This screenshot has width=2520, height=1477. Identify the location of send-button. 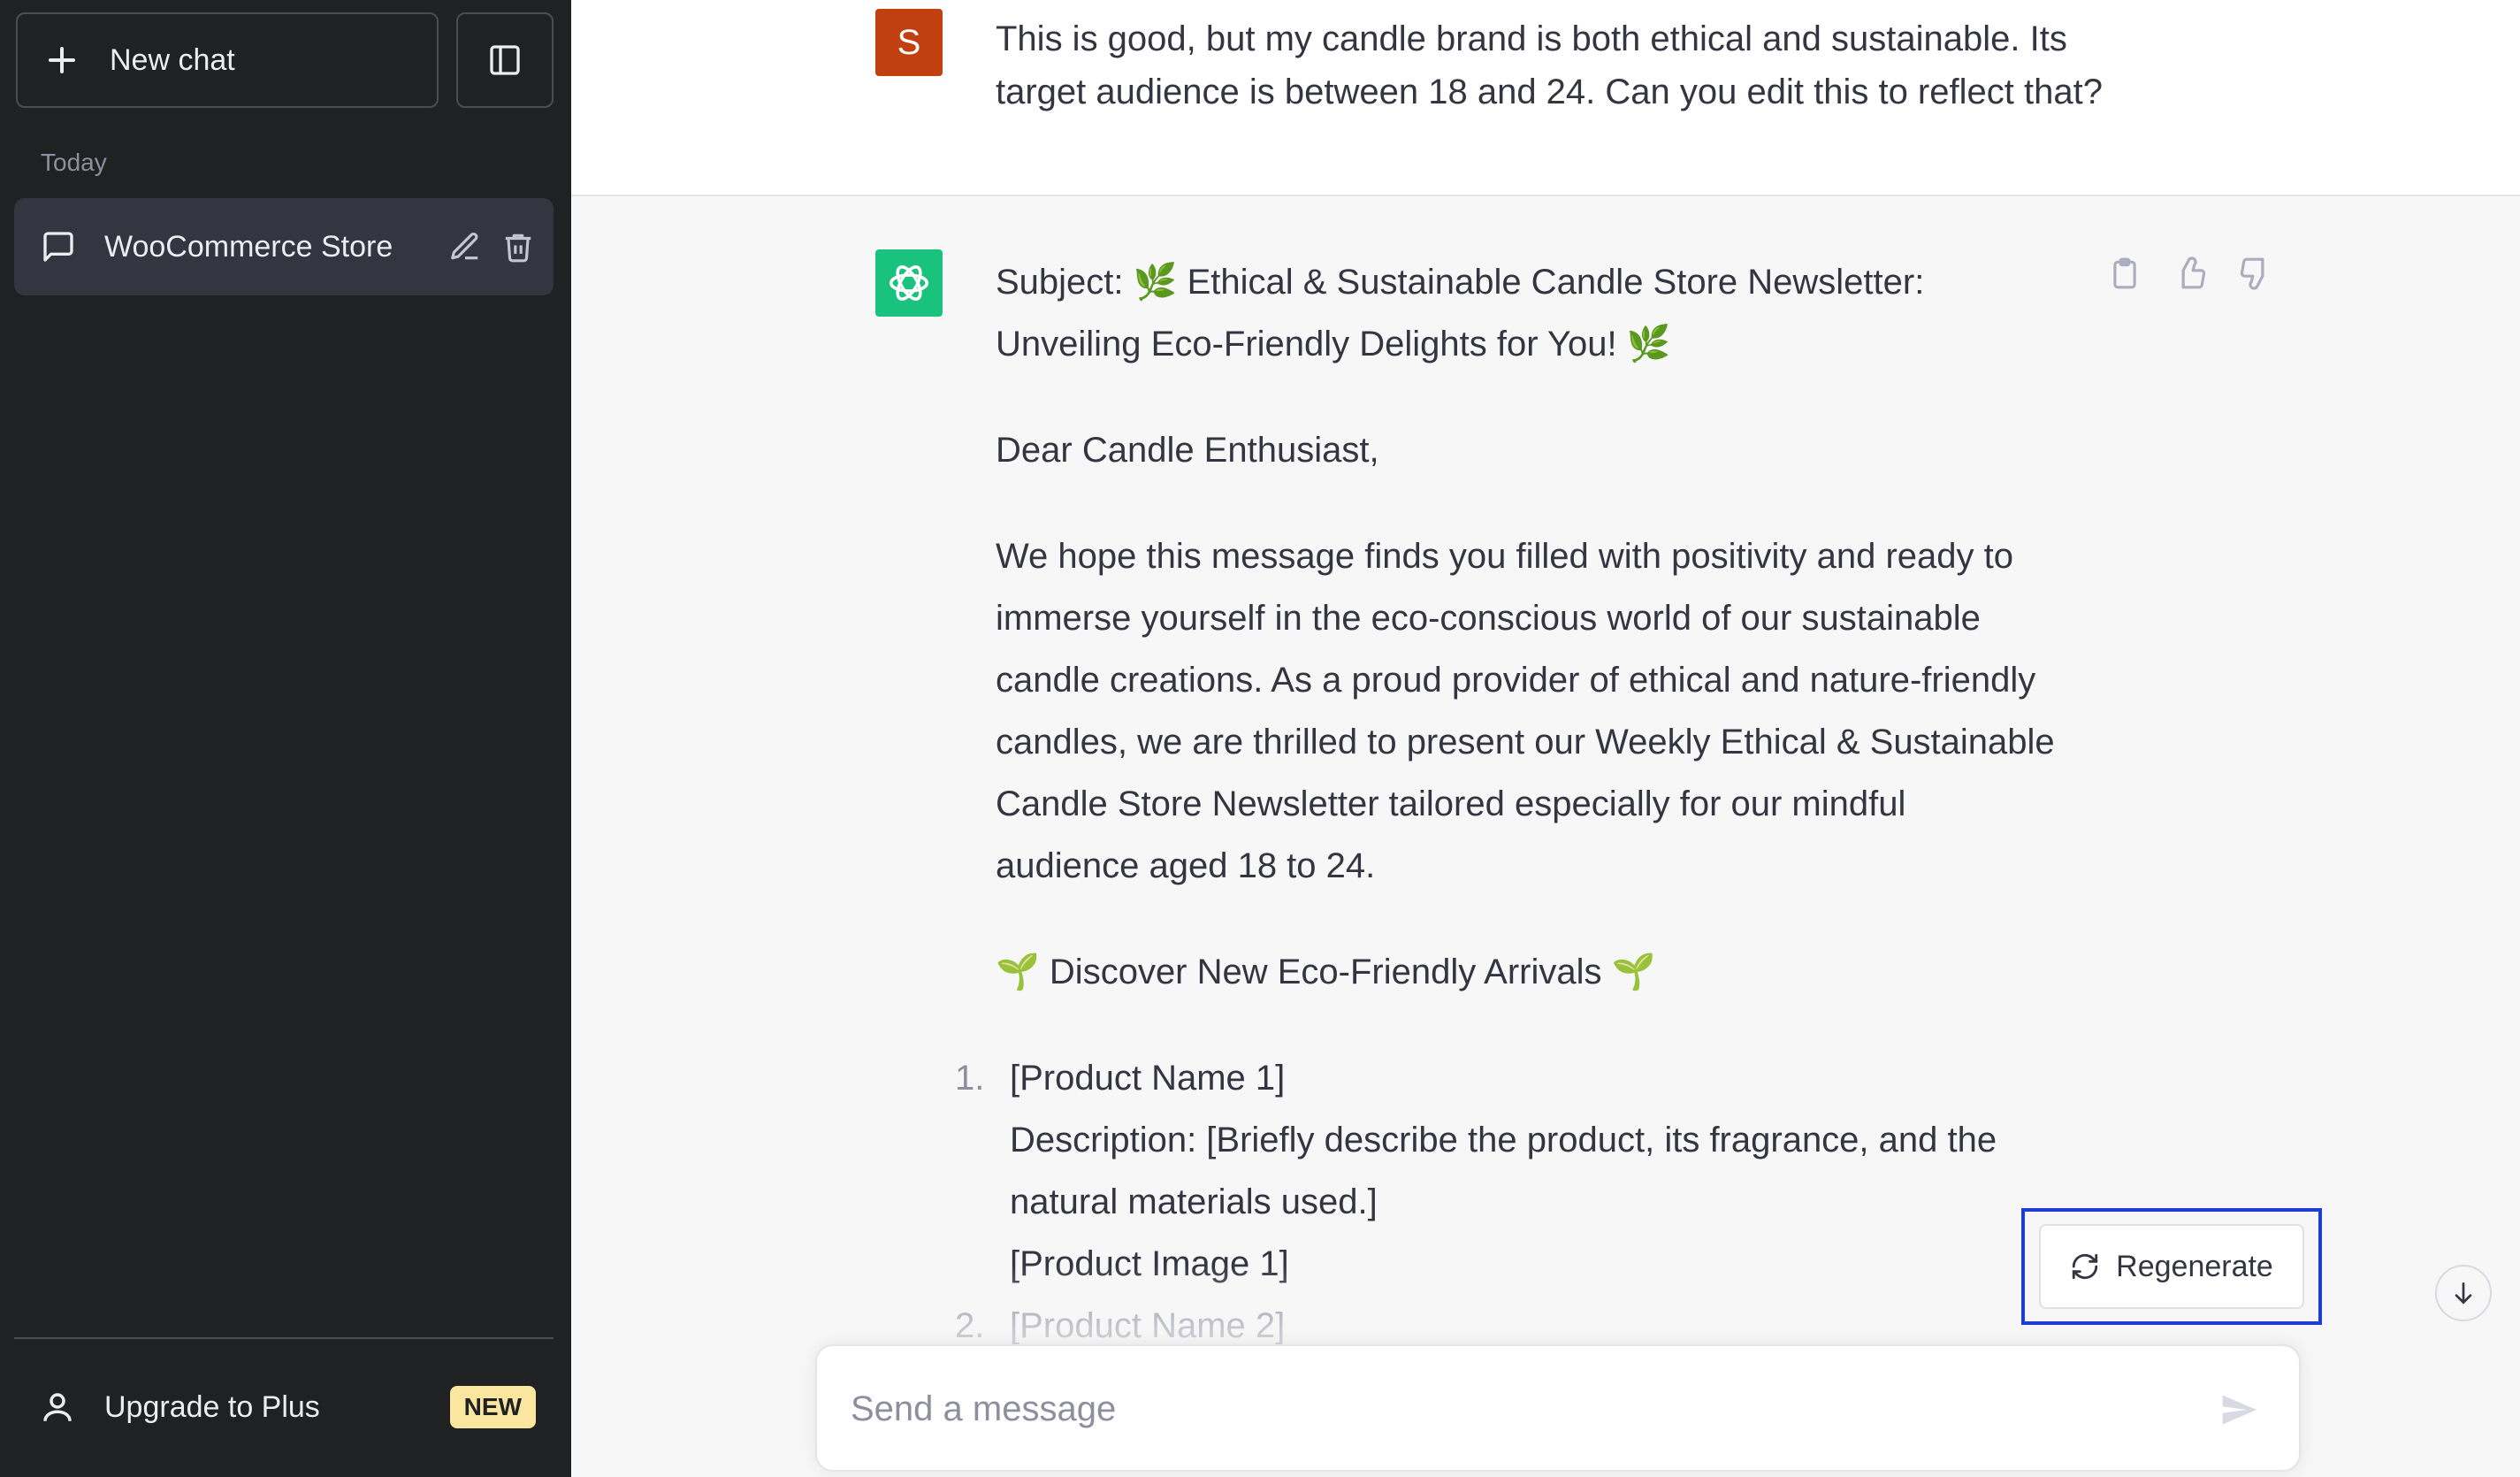
(2239, 1410).